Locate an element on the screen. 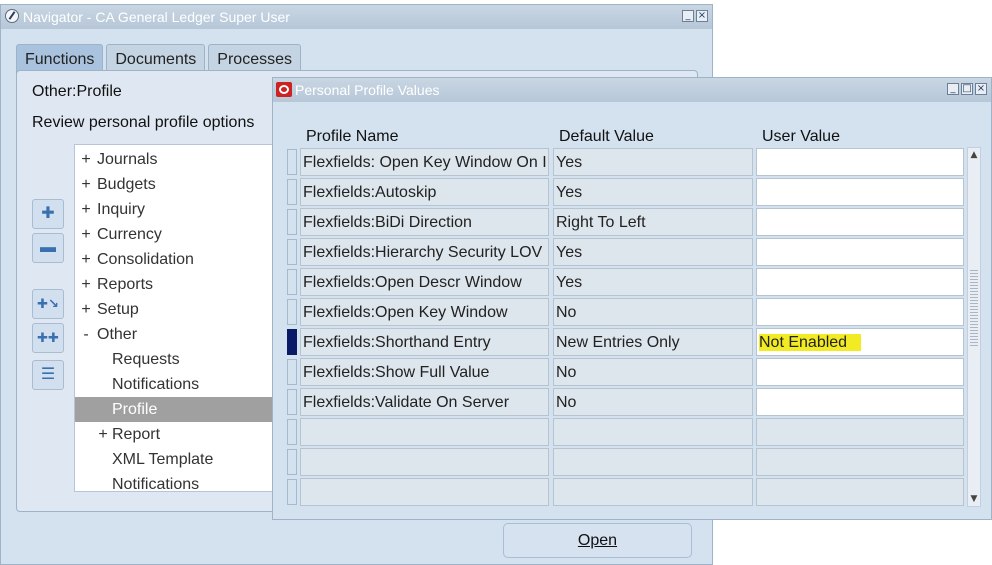  vertical-scrollbar: ▲ ▼ is located at coordinates (974, 327).